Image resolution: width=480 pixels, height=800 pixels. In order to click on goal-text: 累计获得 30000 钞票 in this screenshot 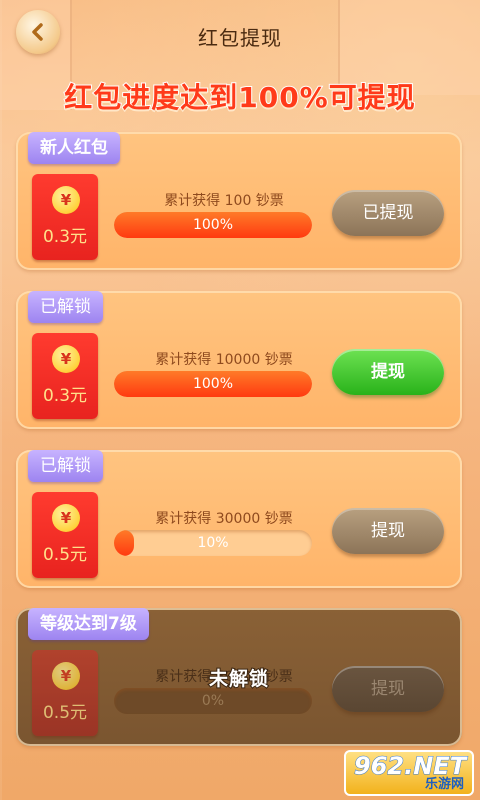, I will do `click(224, 519)`.